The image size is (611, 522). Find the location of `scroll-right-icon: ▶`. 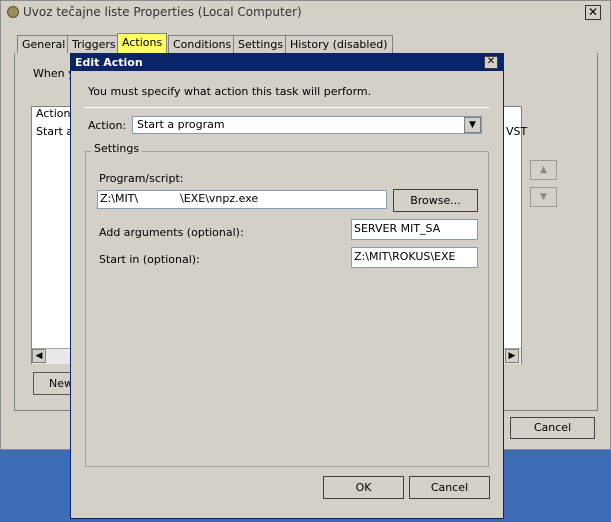

scroll-right-icon: ▶ is located at coordinates (512, 356).